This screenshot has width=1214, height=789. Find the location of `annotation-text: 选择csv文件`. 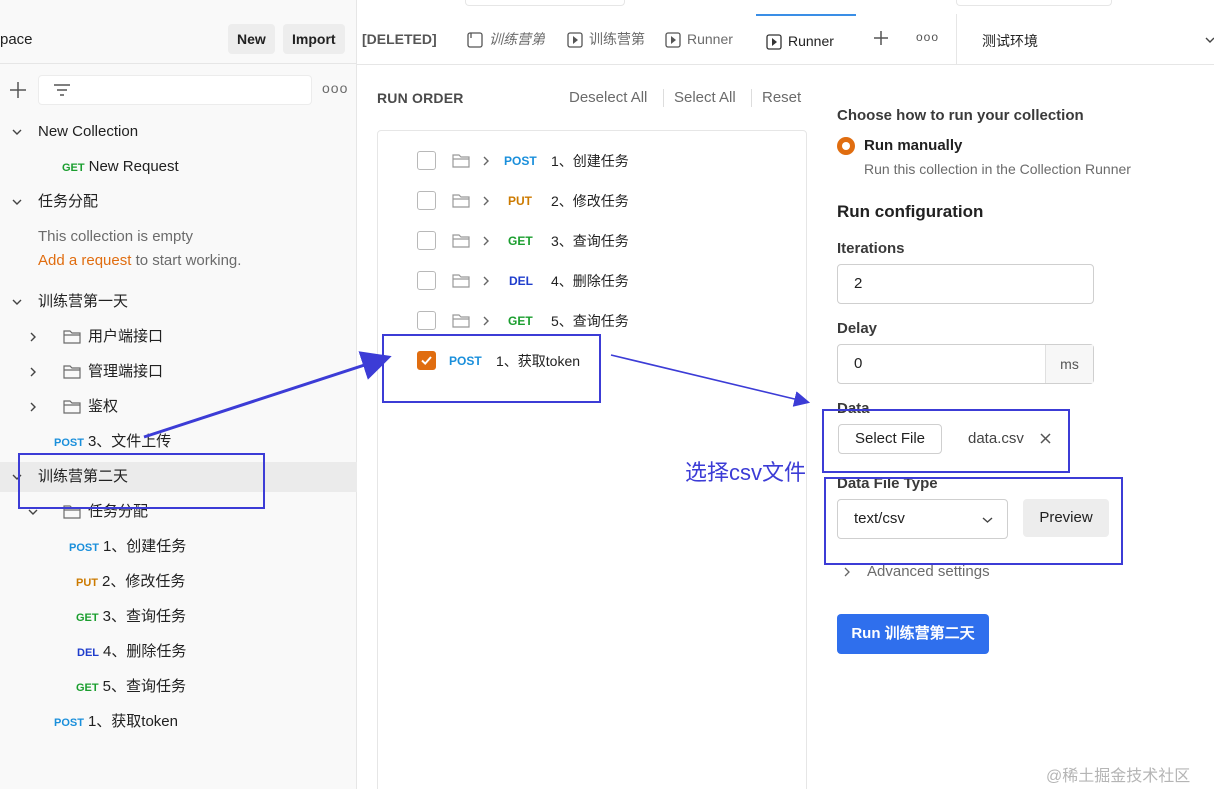

annotation-text: 选择csv文件 is located at coordinates (746, 472).